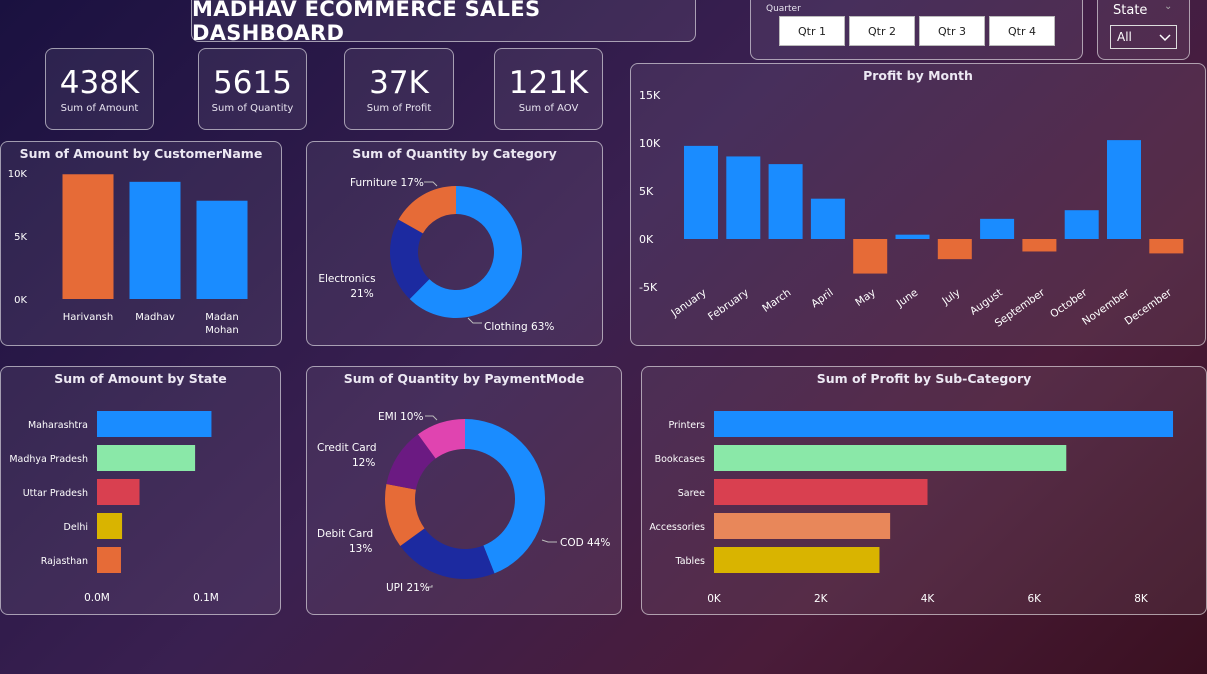 This screenshot has width=1207, height=674. What do you see at coordinates (728, 305) in the screenshot?
I see `x-tick-label: February` at bounding box center [728, 305].